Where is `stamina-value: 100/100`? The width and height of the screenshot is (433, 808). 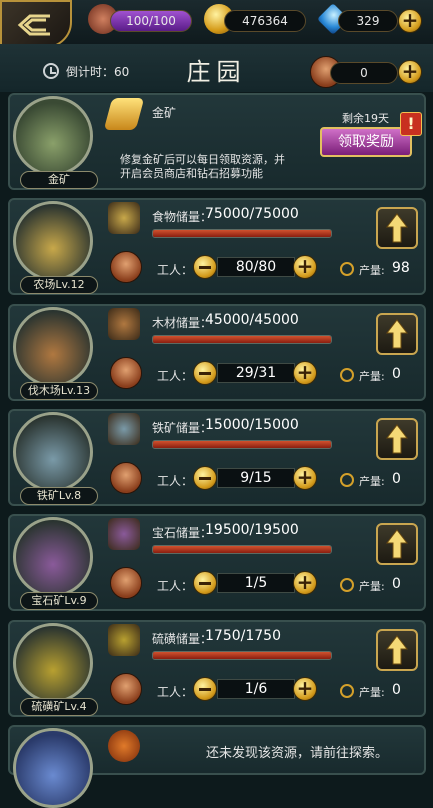
stamina-value: 100/100 is located at coordinates (151, 21).